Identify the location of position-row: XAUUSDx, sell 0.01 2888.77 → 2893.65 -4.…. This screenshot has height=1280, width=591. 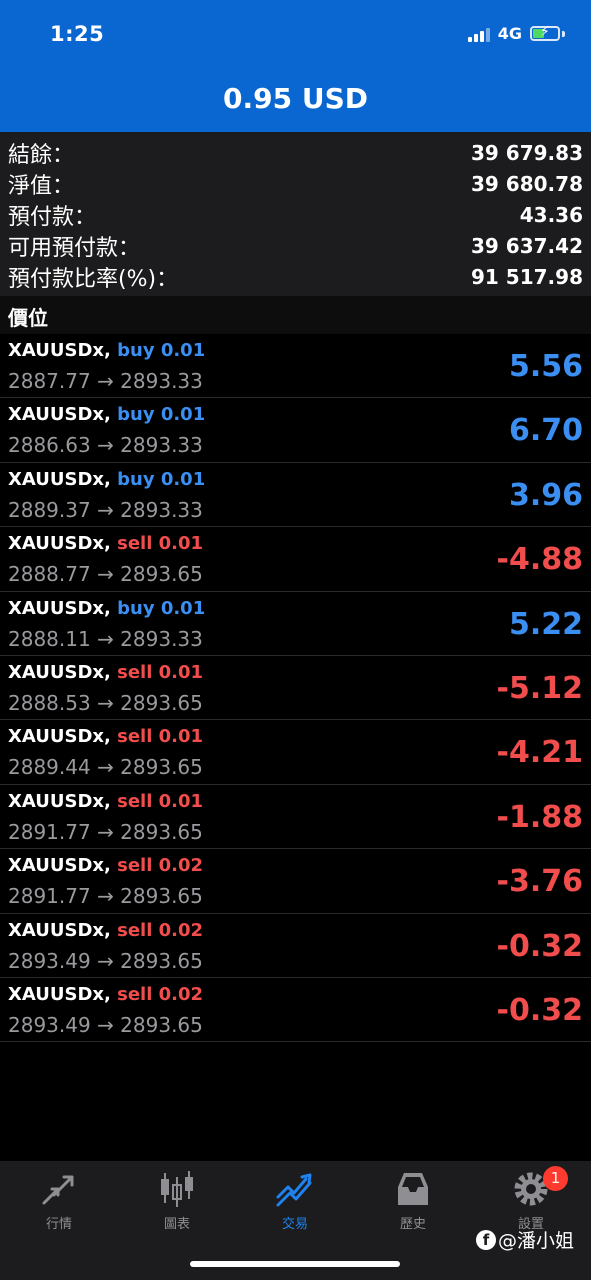
(295, 559).